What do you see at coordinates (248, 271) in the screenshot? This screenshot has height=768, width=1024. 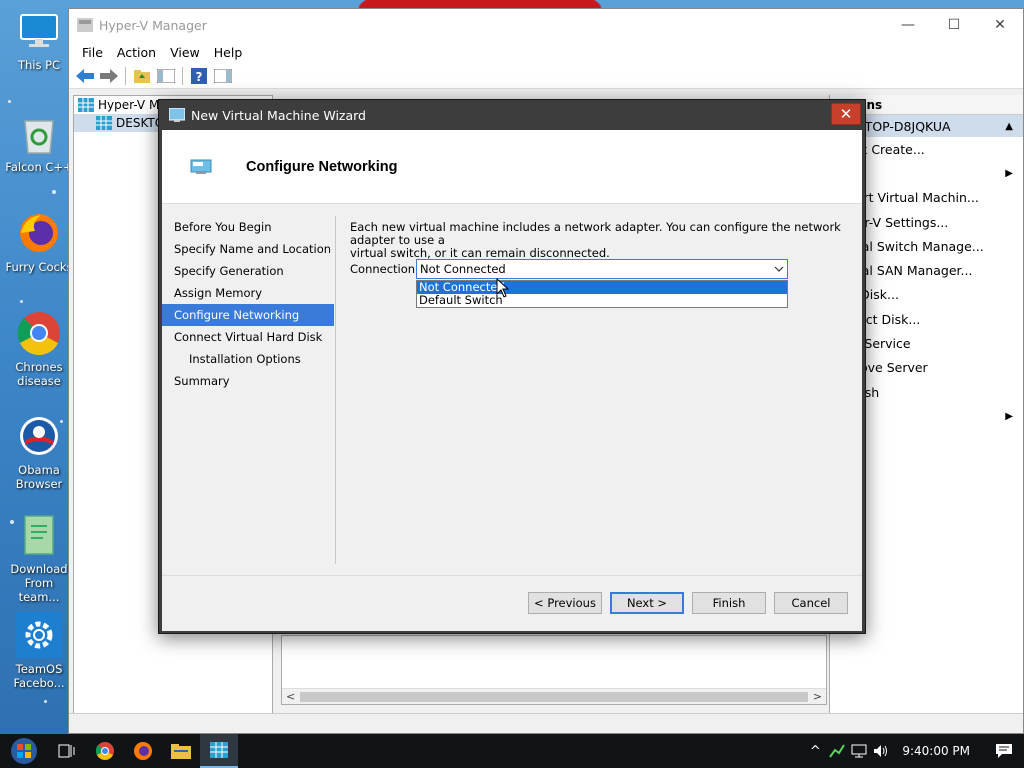 I see `wizard-step-item: Specify Generation` at bounding box center [248, 271].